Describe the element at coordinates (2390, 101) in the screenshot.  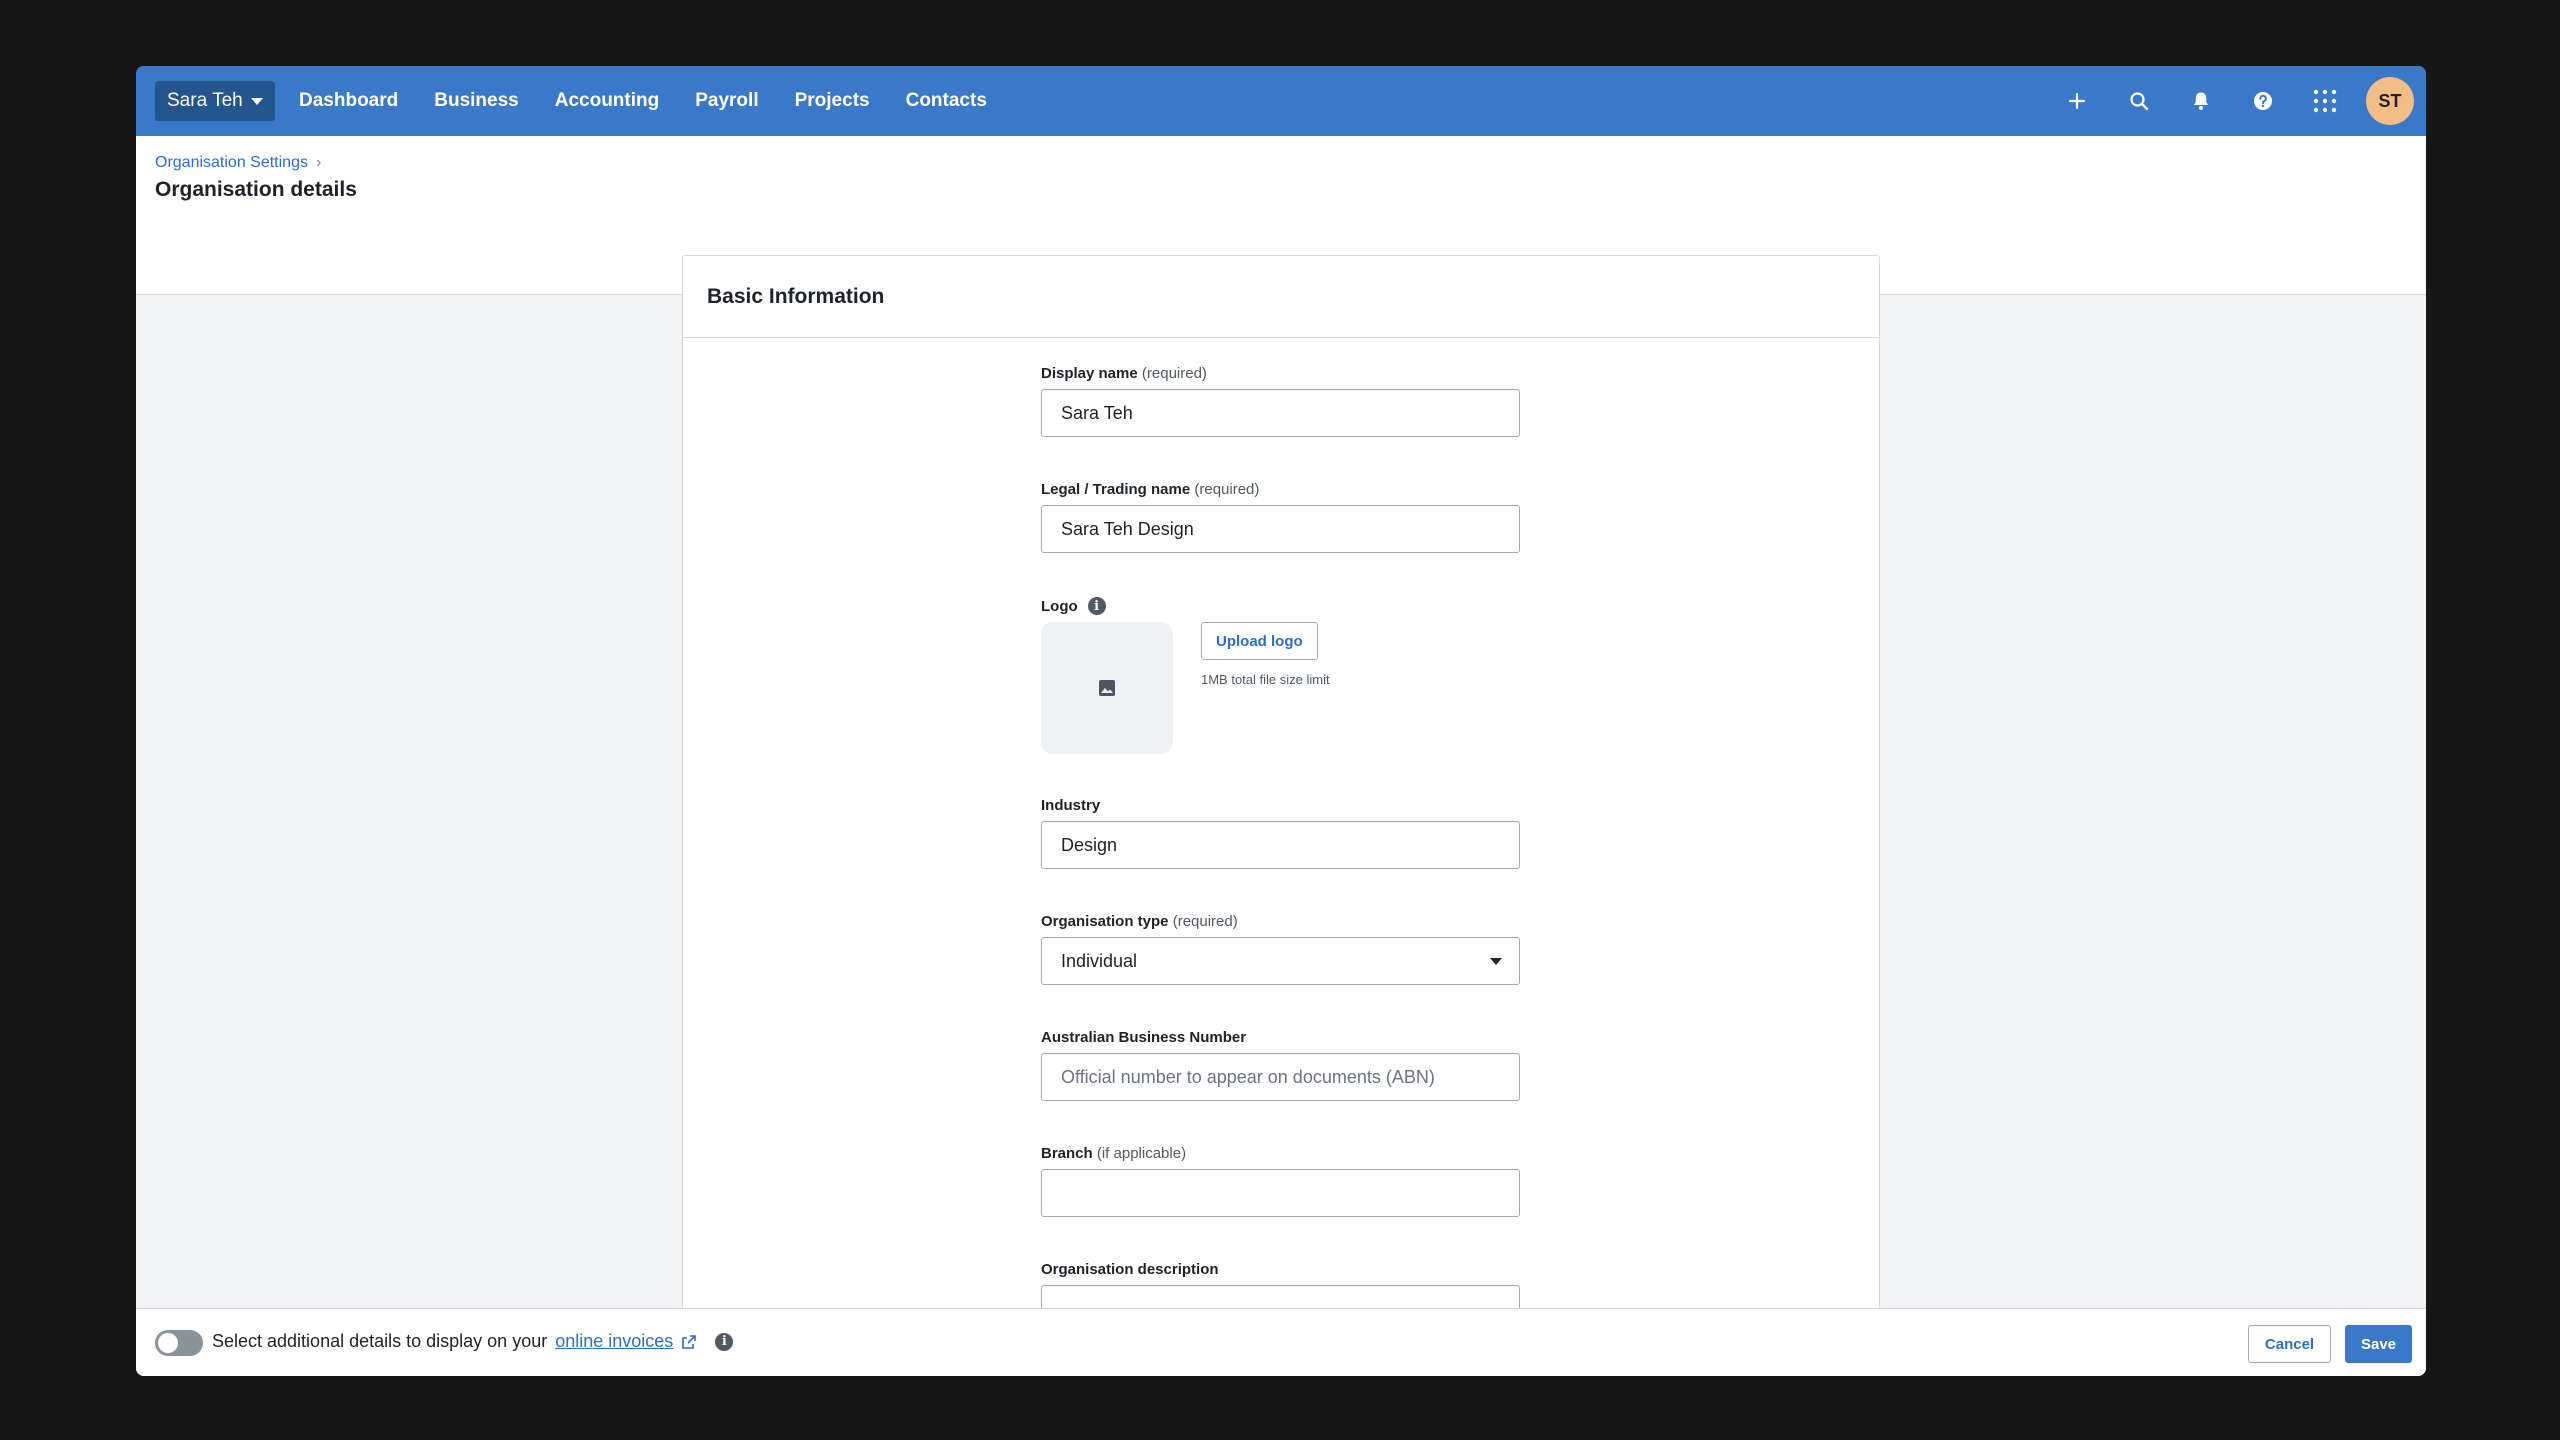
I see `avatar: ST` at that location.